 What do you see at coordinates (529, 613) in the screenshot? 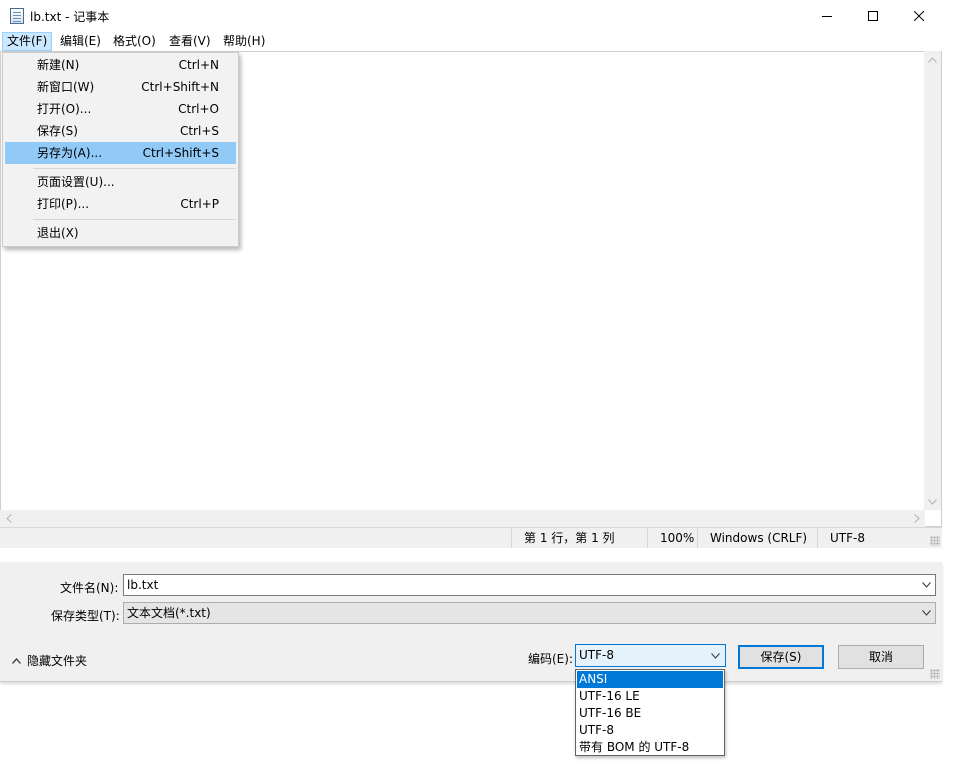
I see `filetype-select: 文本文档(*.txt)` at bounding box center [529, 613].